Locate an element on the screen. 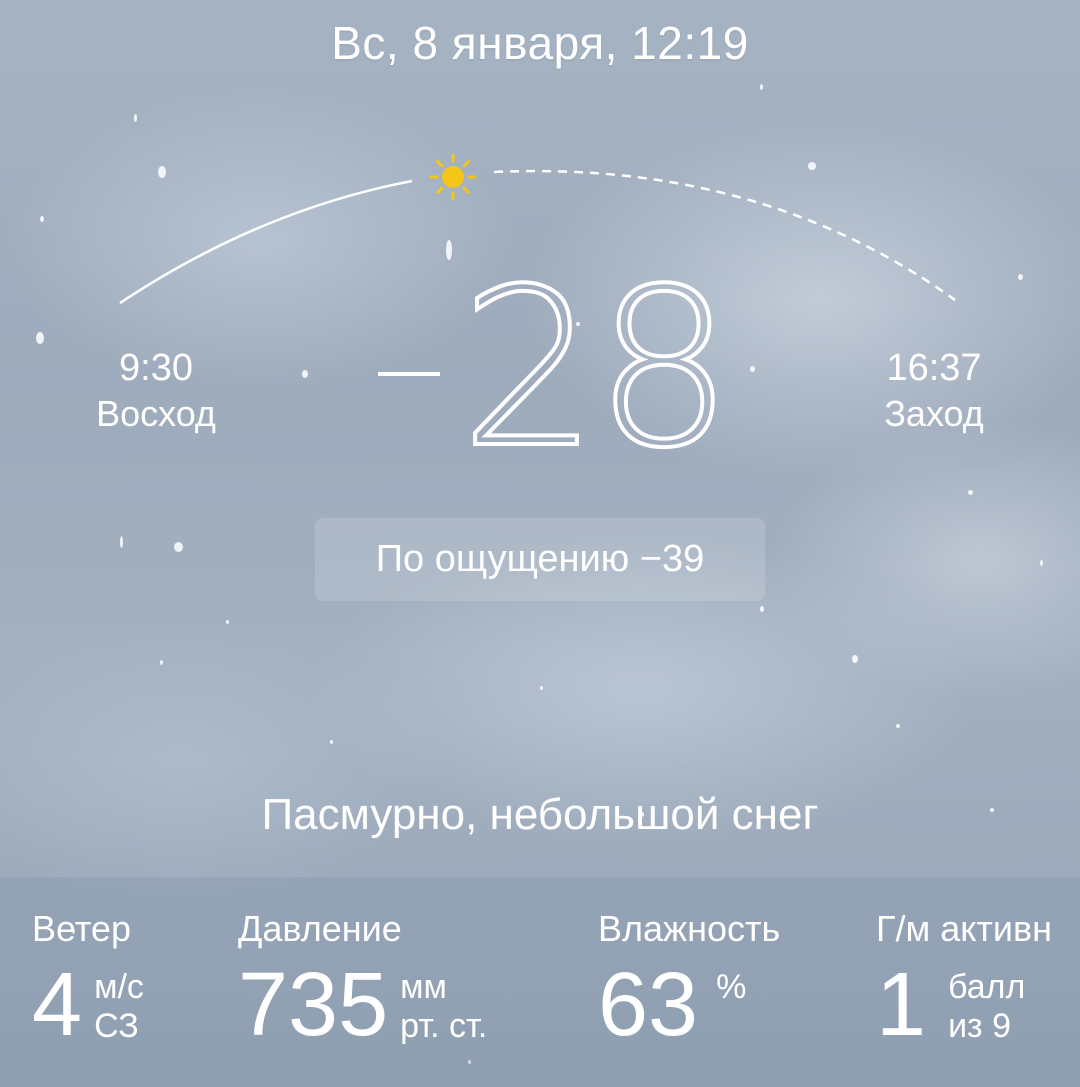 The width and height of the screenshot is (1080, 1087). metric-pressure-unit-sub: рт. ст. is located at coordinates (444, 1026).